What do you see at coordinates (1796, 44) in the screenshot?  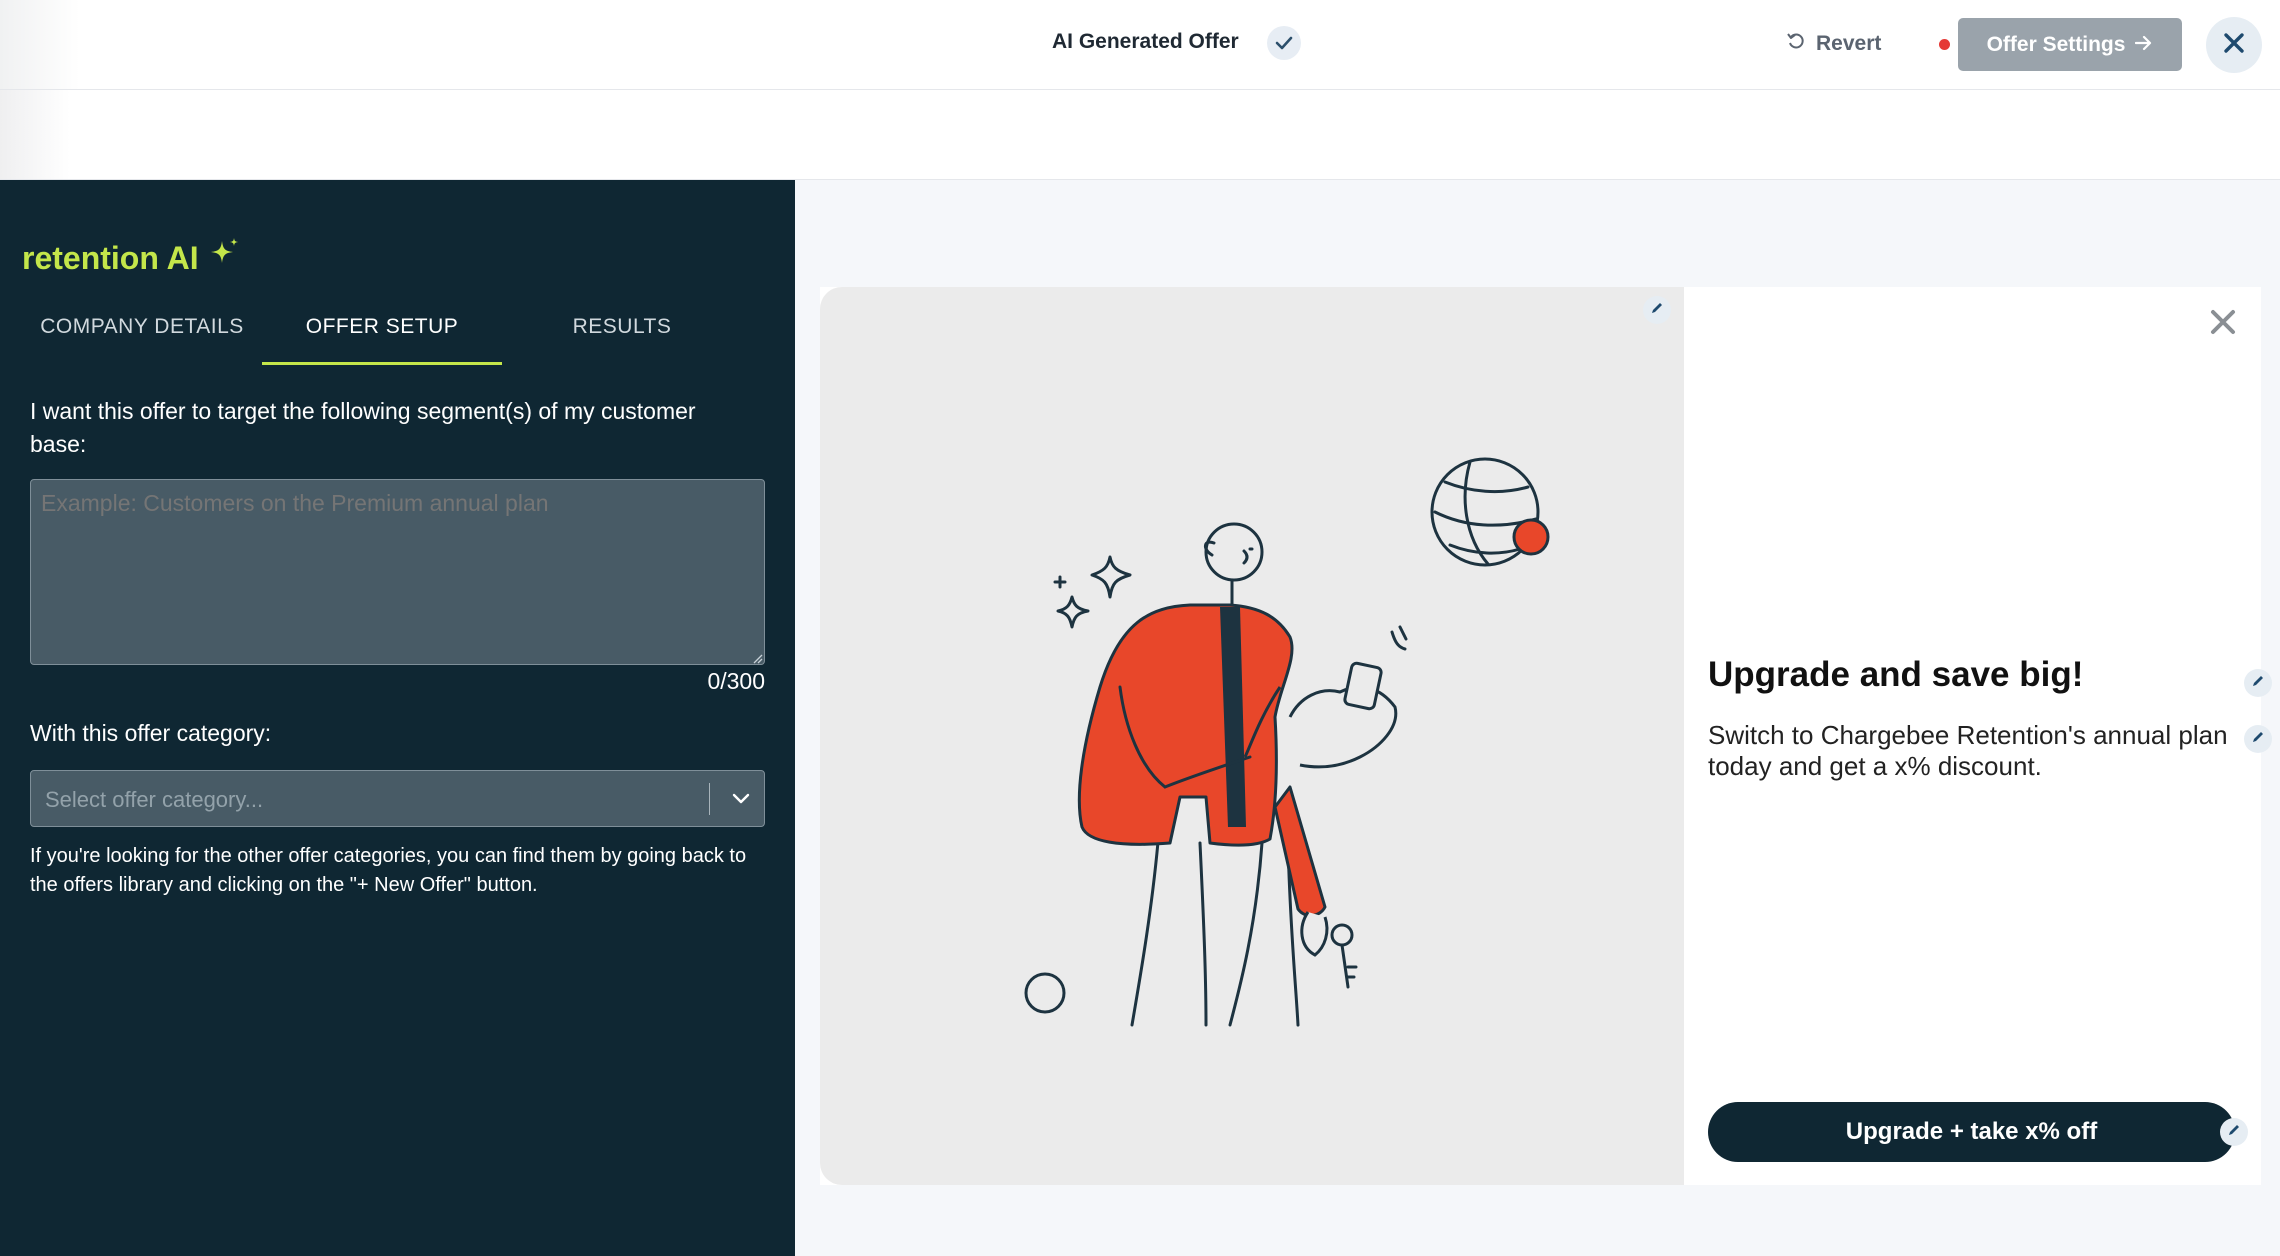 I see `revert-icon` at bounding box center [1796, 44].